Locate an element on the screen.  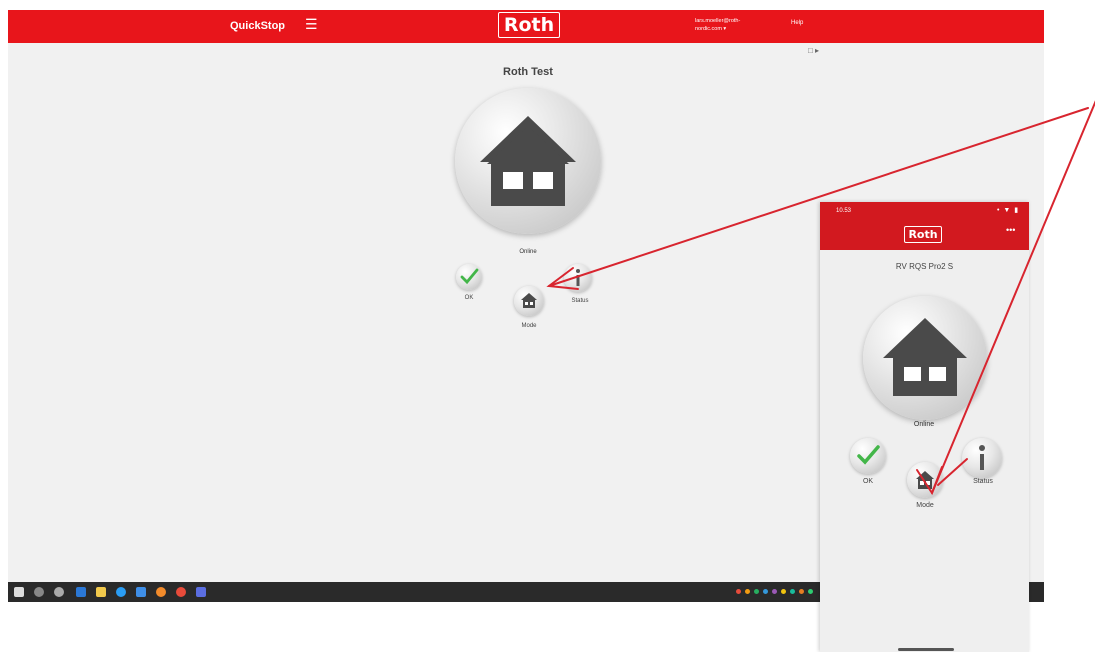
arrow-from-status is located at coordinates (952, 472).